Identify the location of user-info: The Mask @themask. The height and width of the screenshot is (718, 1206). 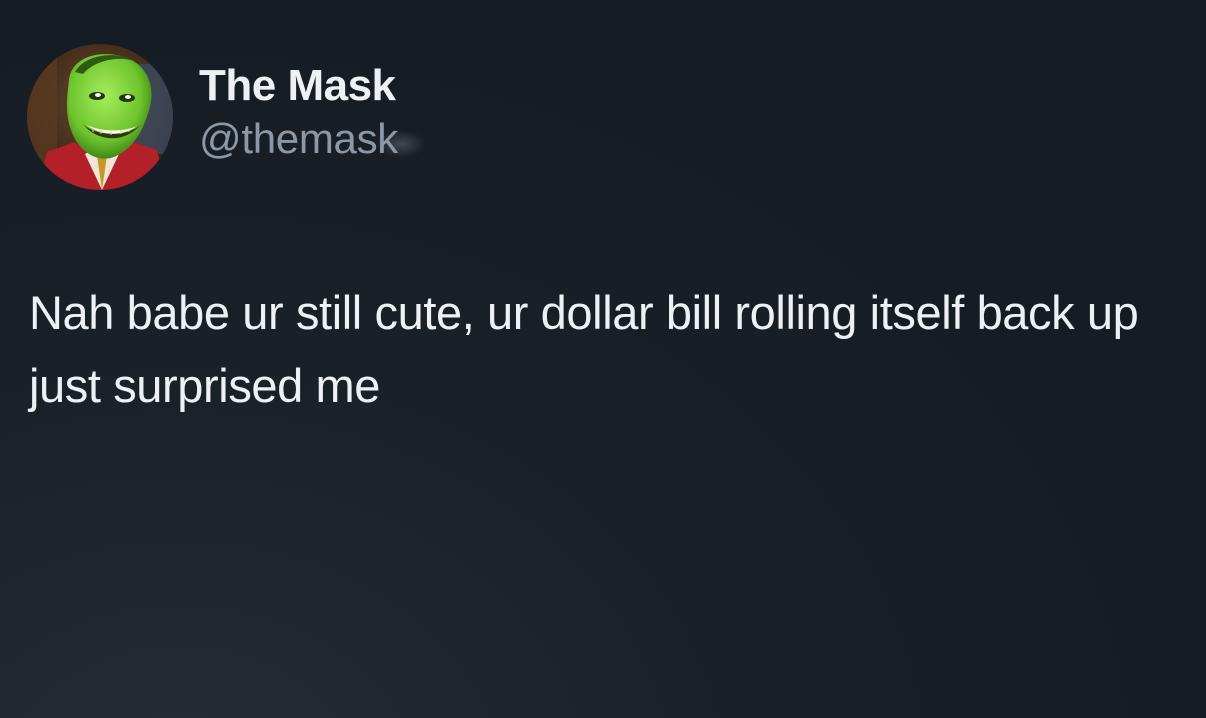
(312, 113).